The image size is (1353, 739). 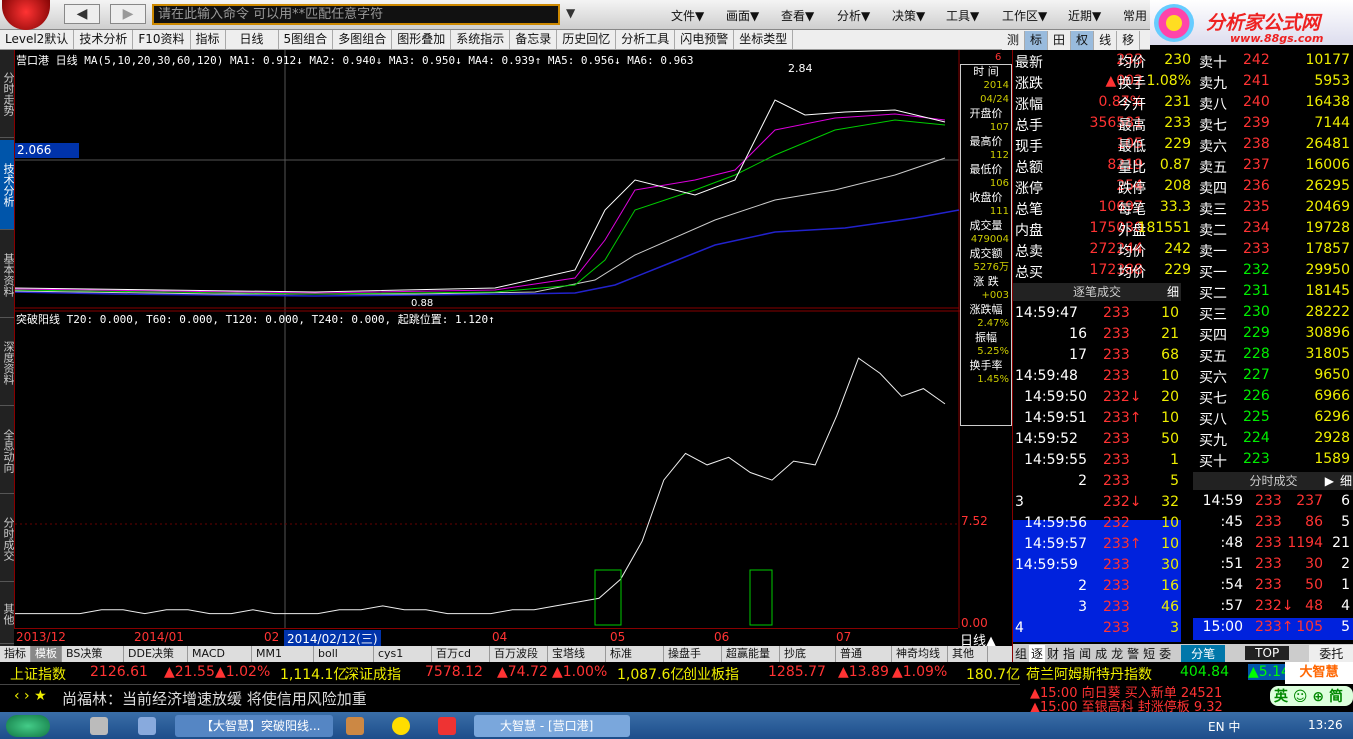 I want to click on ind-tab: 百万波段, so click(x=519, y=654).